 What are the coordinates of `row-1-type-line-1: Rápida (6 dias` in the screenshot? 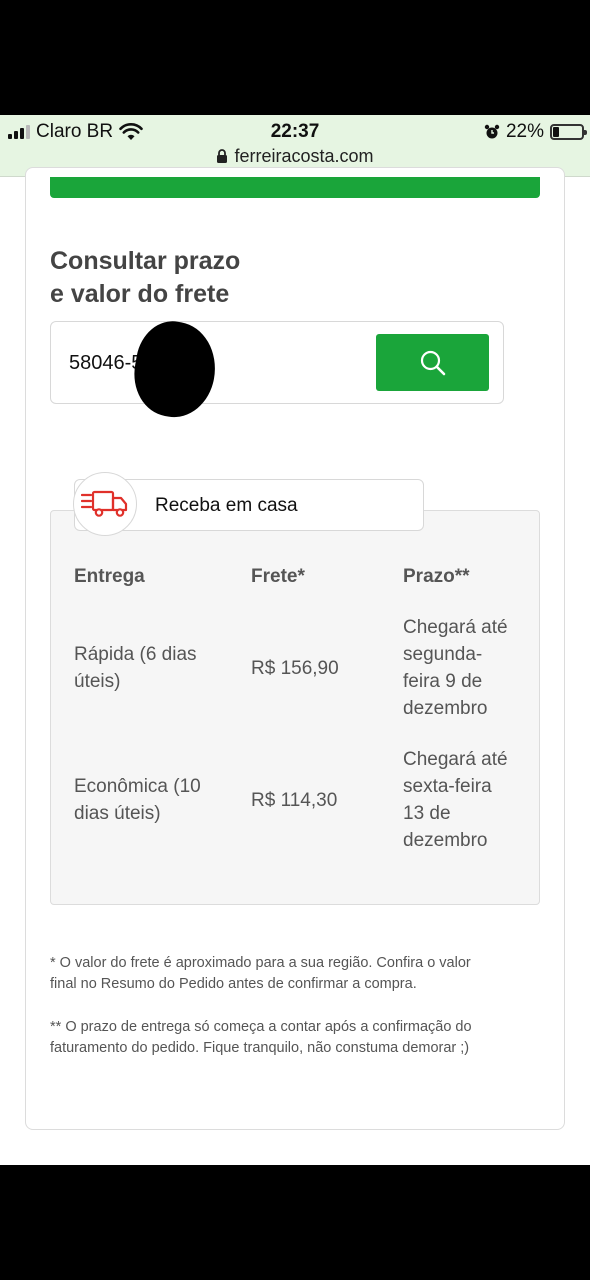 It's located at (135, 654).